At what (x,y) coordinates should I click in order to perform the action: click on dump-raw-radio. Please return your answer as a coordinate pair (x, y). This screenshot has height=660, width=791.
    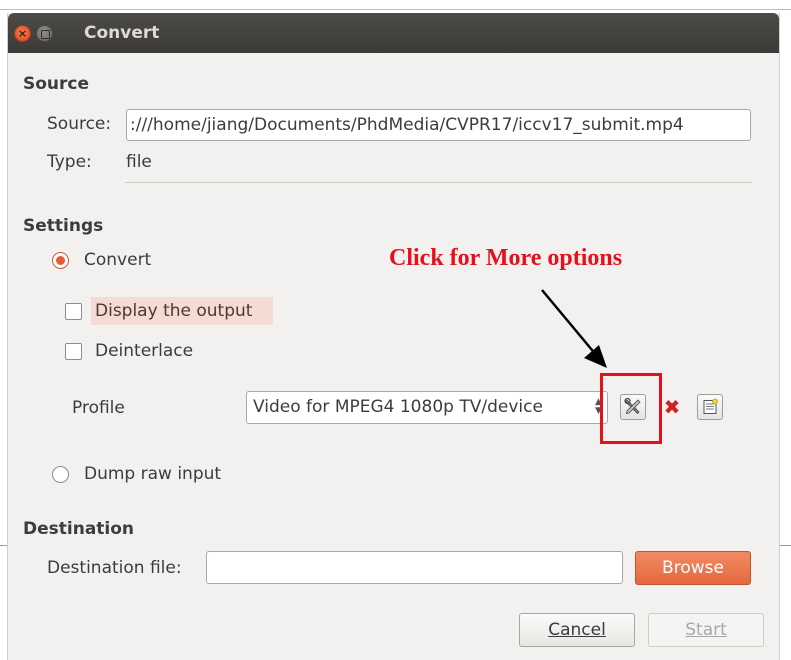
    Looking at the image, I should click on (60, 474).